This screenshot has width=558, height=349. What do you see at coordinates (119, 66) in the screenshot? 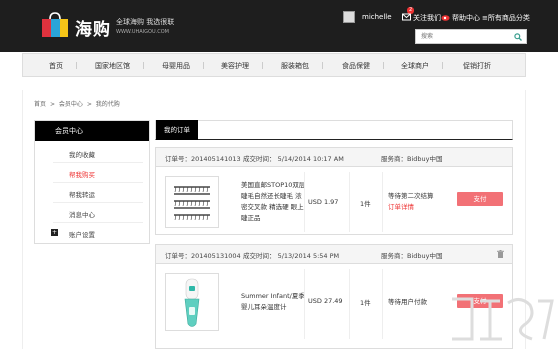
I see `nav-item-countries: 国家地区馆` at bounding box center [119, 66].